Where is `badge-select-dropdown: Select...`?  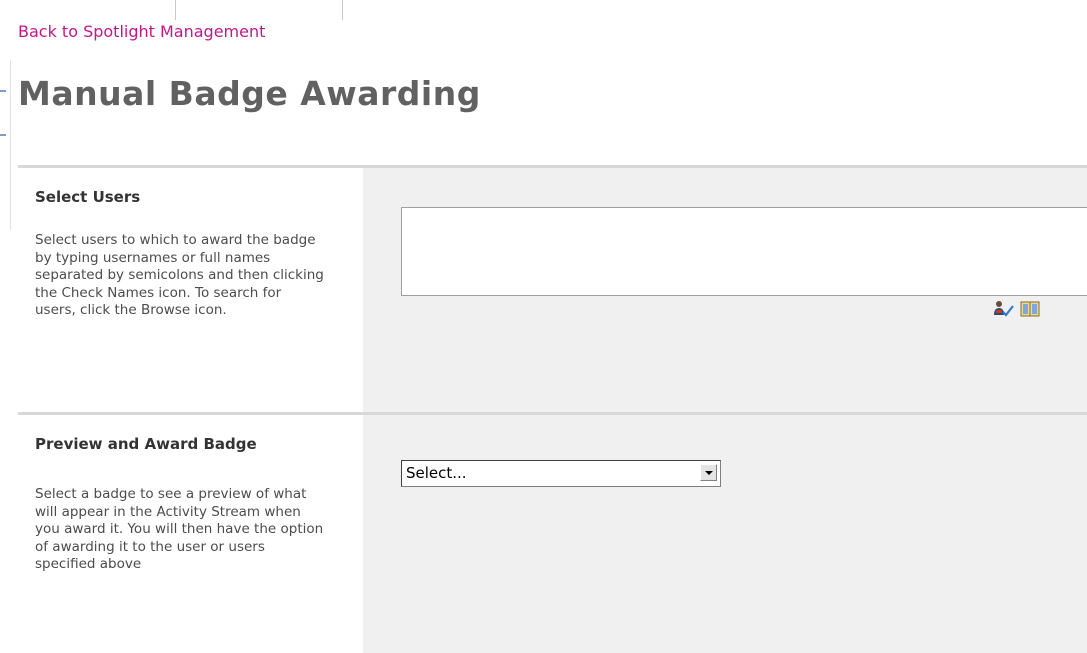 badge-select-dropdown: Select... is located at coordinates (561, 473).